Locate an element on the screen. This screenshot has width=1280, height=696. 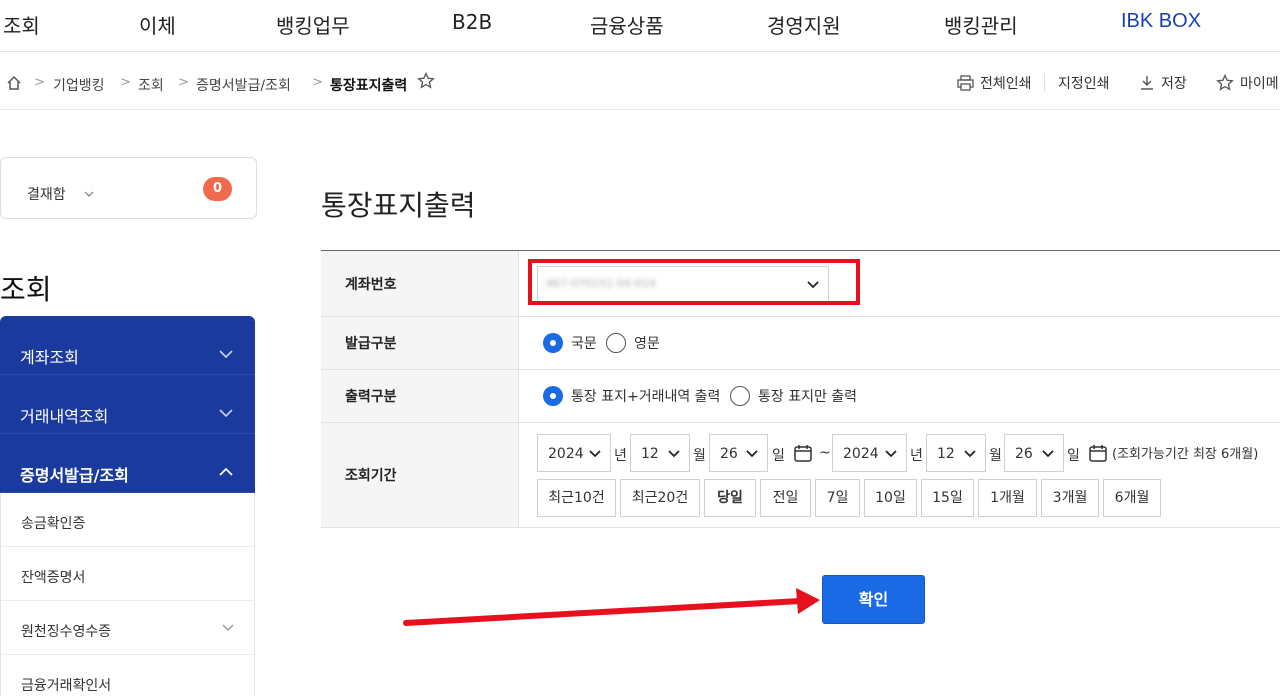
select-value: 2024 is located at coordinates (566, 454).